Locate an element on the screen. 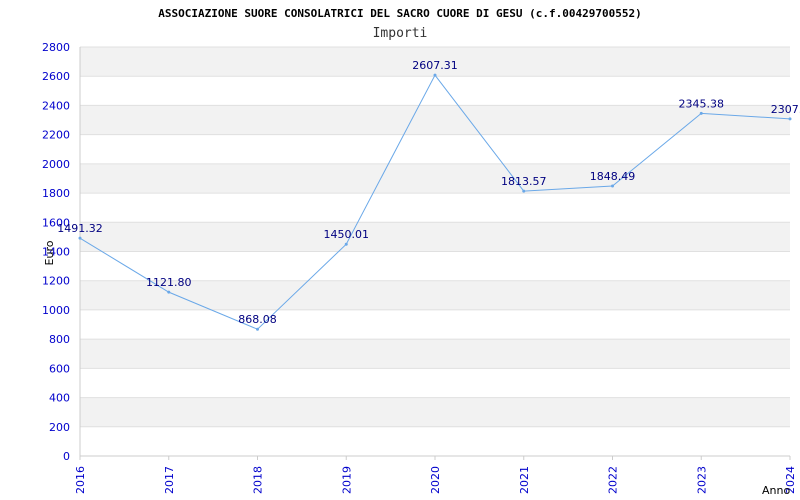  y-tick-label: 200 is located at coordinates (59, 427).